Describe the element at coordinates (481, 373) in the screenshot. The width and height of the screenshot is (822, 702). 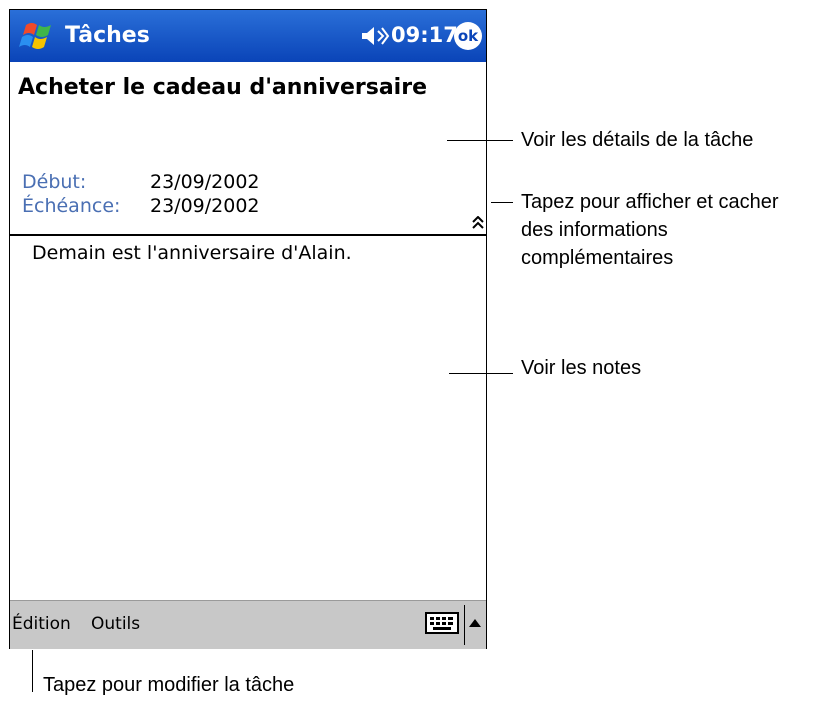
I see `callout-line-notes` at that location.